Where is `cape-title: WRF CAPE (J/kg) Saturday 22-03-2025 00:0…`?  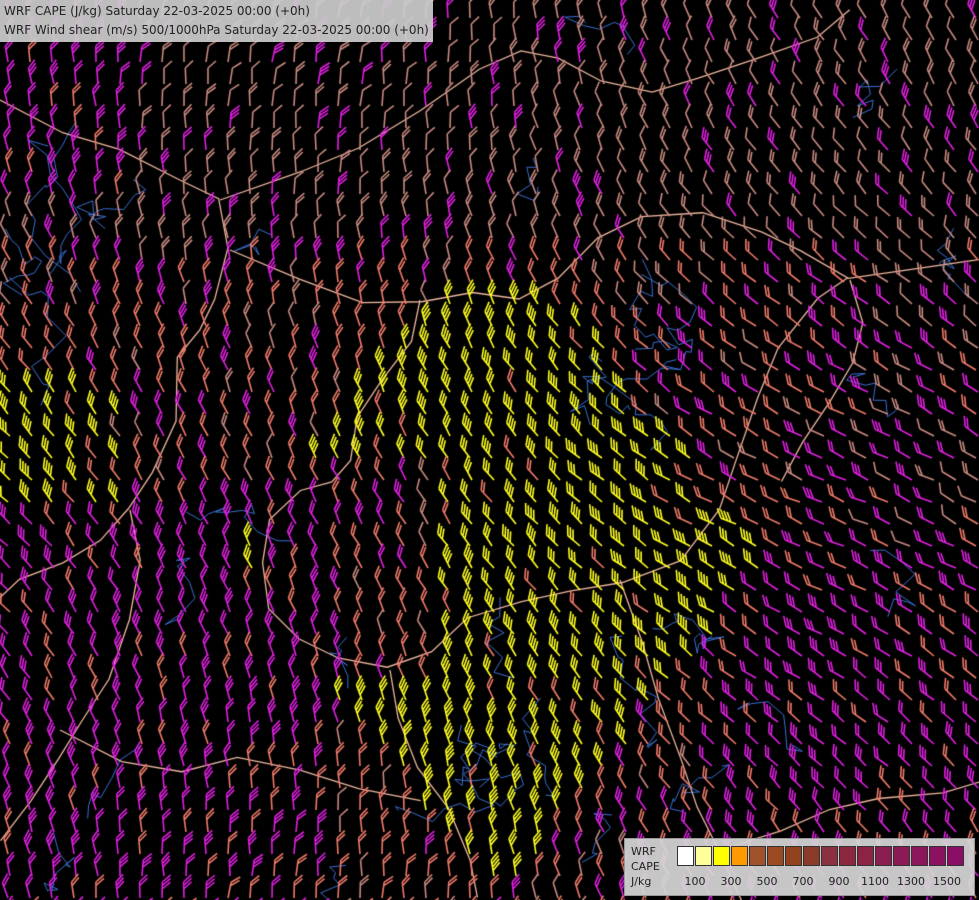
cape-title: WRF CAPE (J/kg) Saturday 22-03-2025 00:0… is located at coordinates (157, 11).